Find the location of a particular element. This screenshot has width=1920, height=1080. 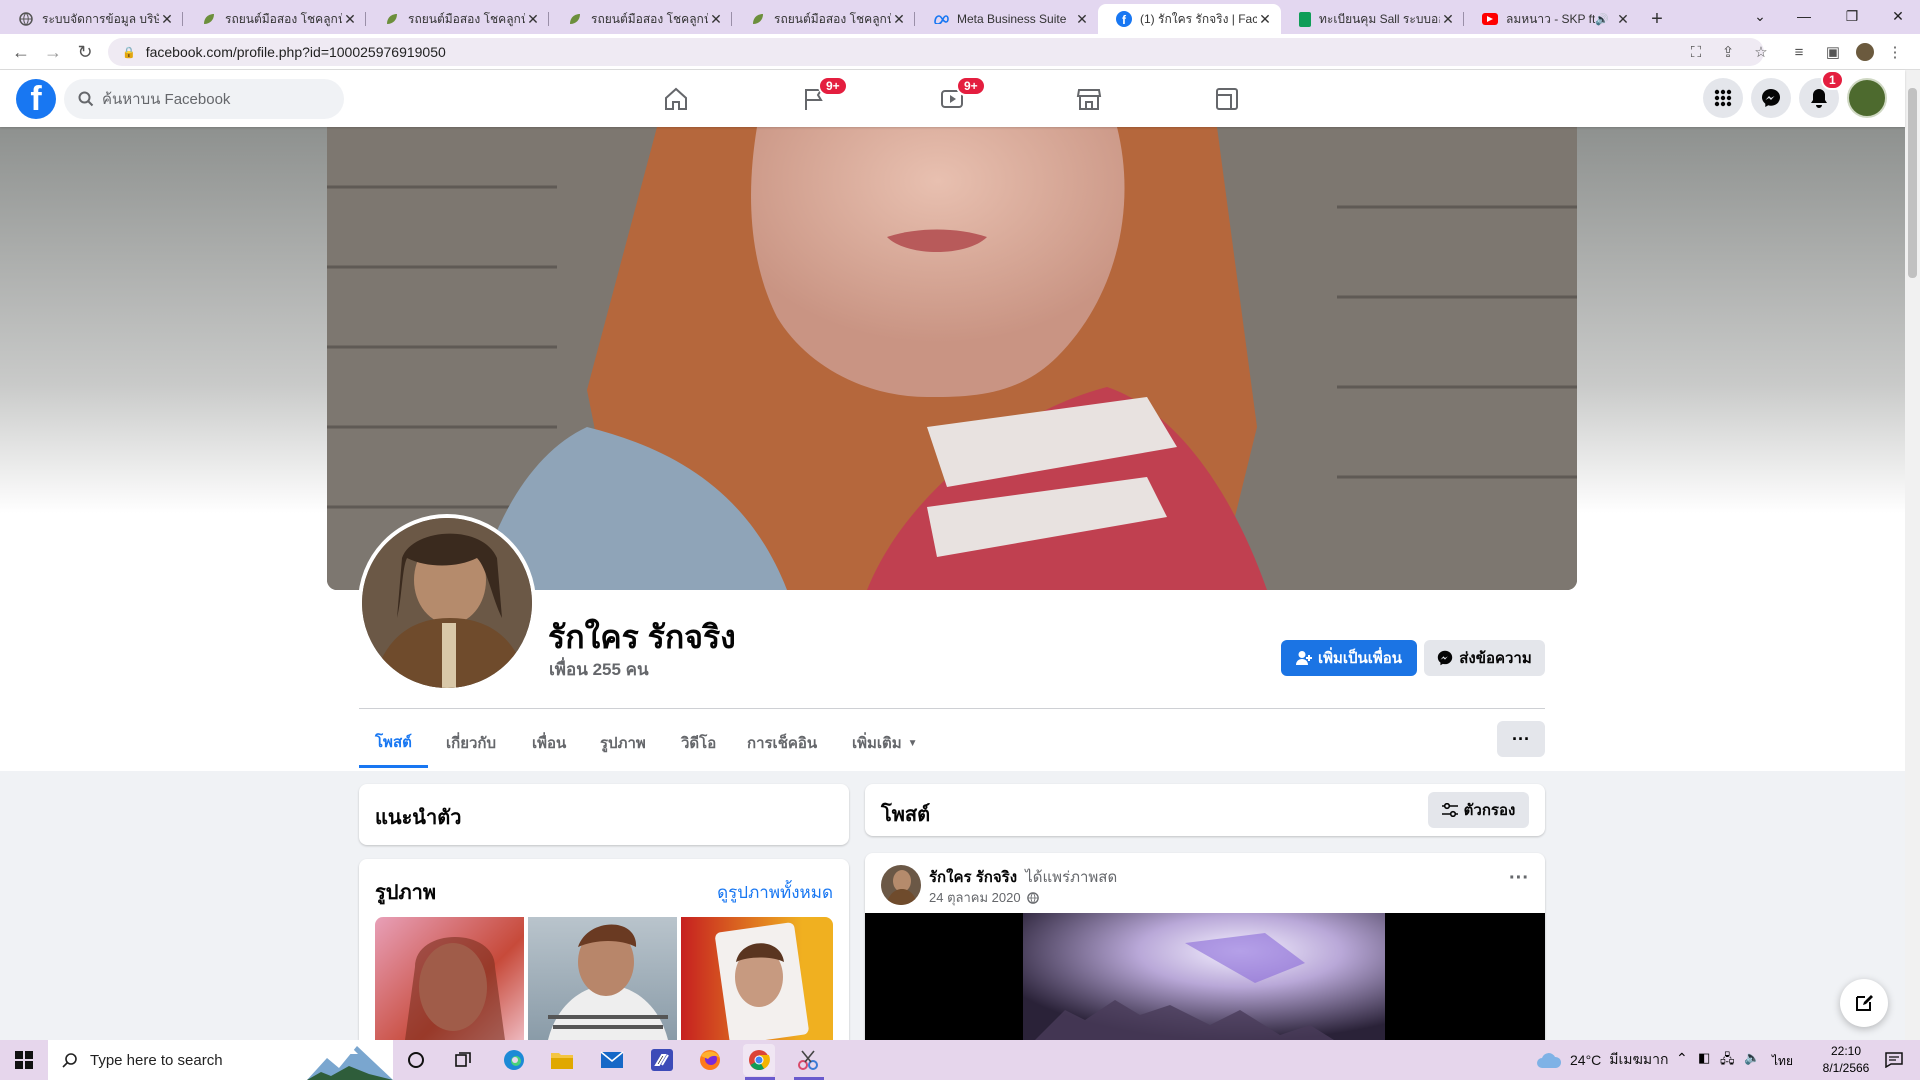

scrollbar-thumb is located at coordinates (1912, 183).